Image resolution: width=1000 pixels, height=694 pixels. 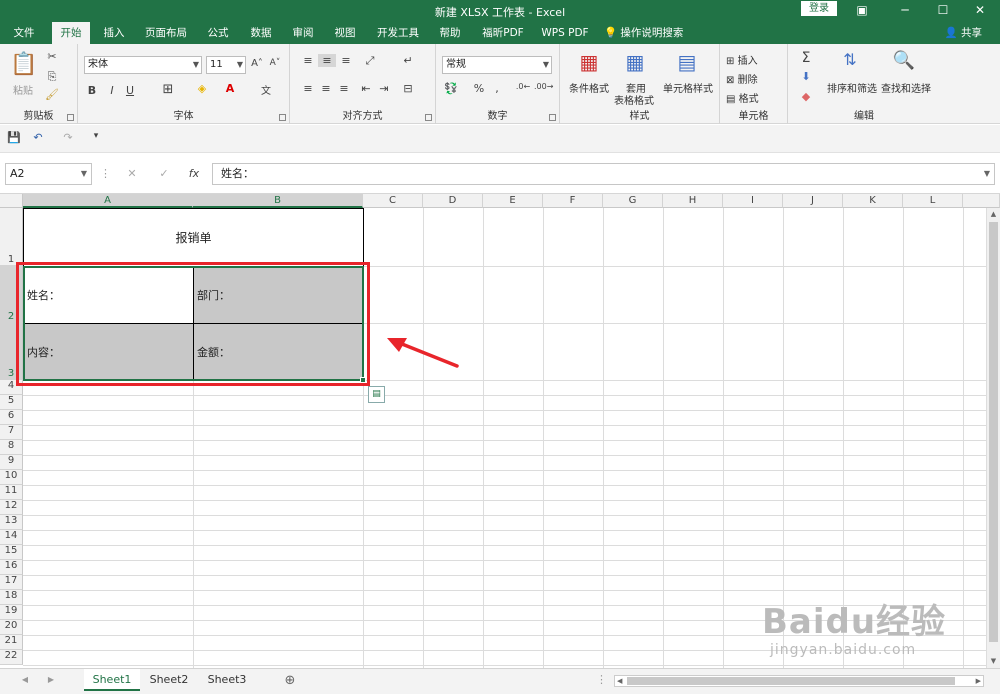 I want to click on format-as-table-label-2: 表格格式, so click(x=634, y=99).